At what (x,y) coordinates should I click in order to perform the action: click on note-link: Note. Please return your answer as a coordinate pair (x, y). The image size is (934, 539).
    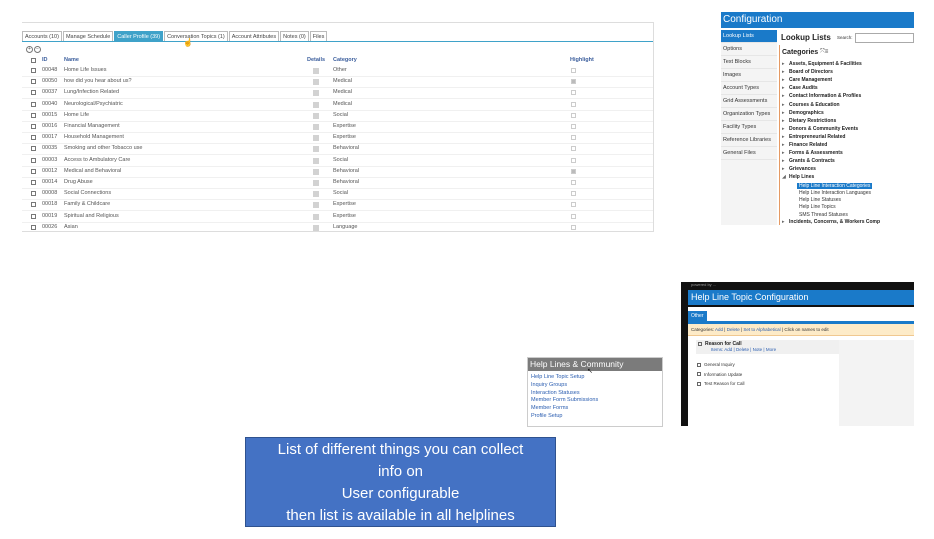
    Looking at the image, I should click on (758, 349).